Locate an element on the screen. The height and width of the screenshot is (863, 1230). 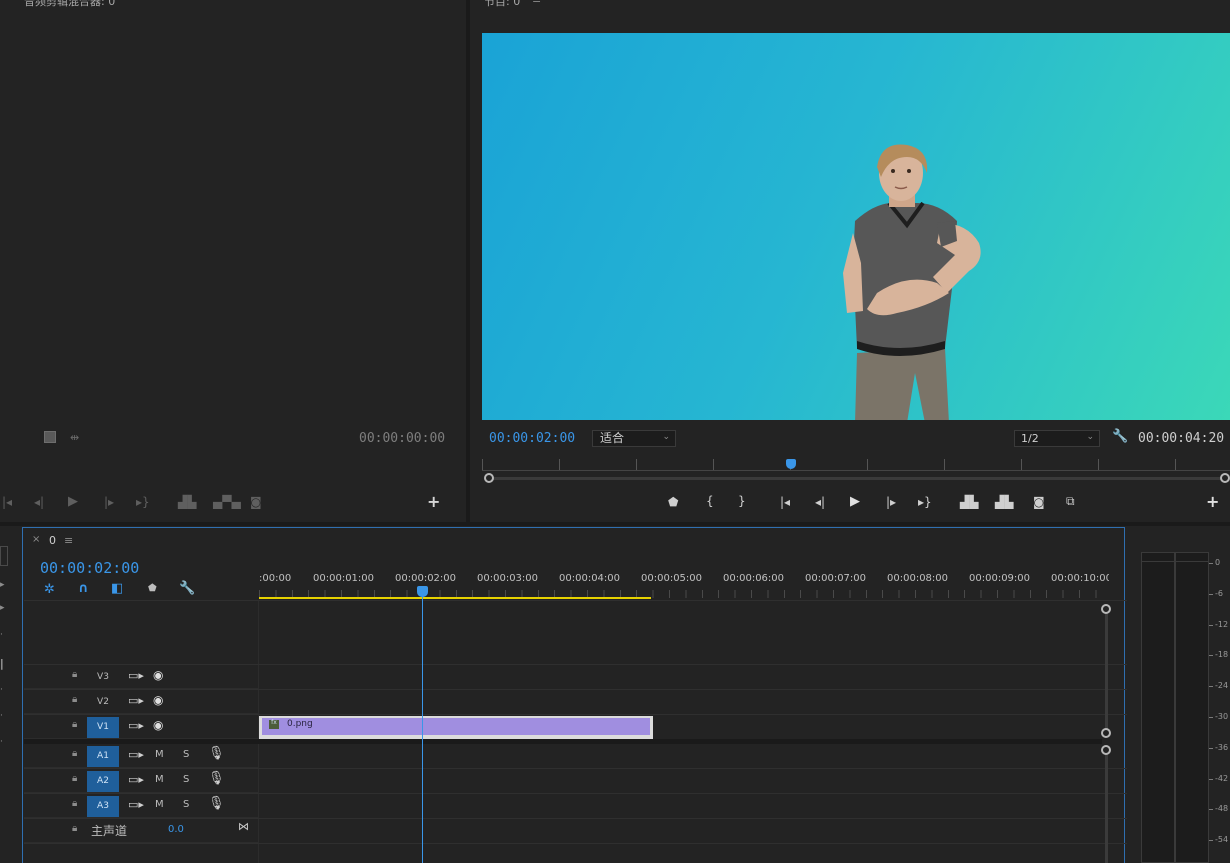
scroll-handle-right is located at coordinates (1225, 478).